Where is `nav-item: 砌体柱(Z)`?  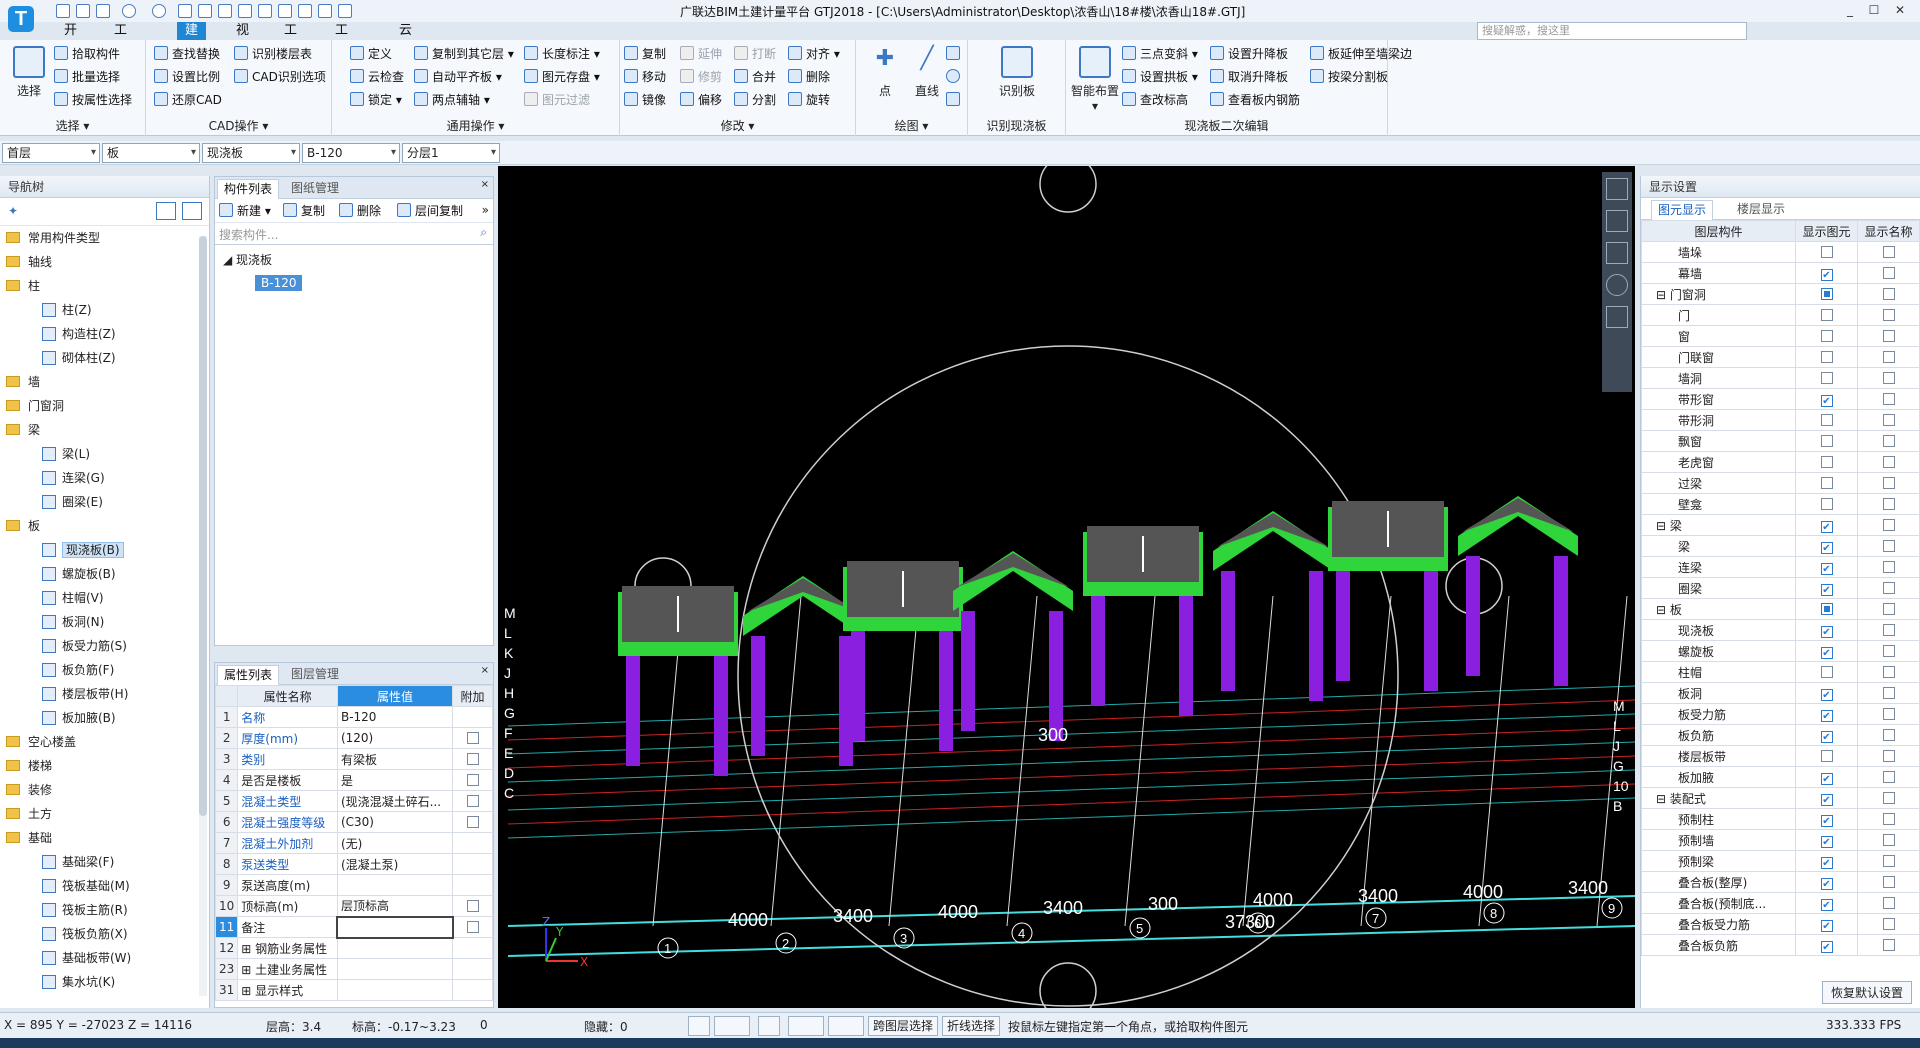
nav-item: 砌体柱(Z) is located at coordinates (58, 358).